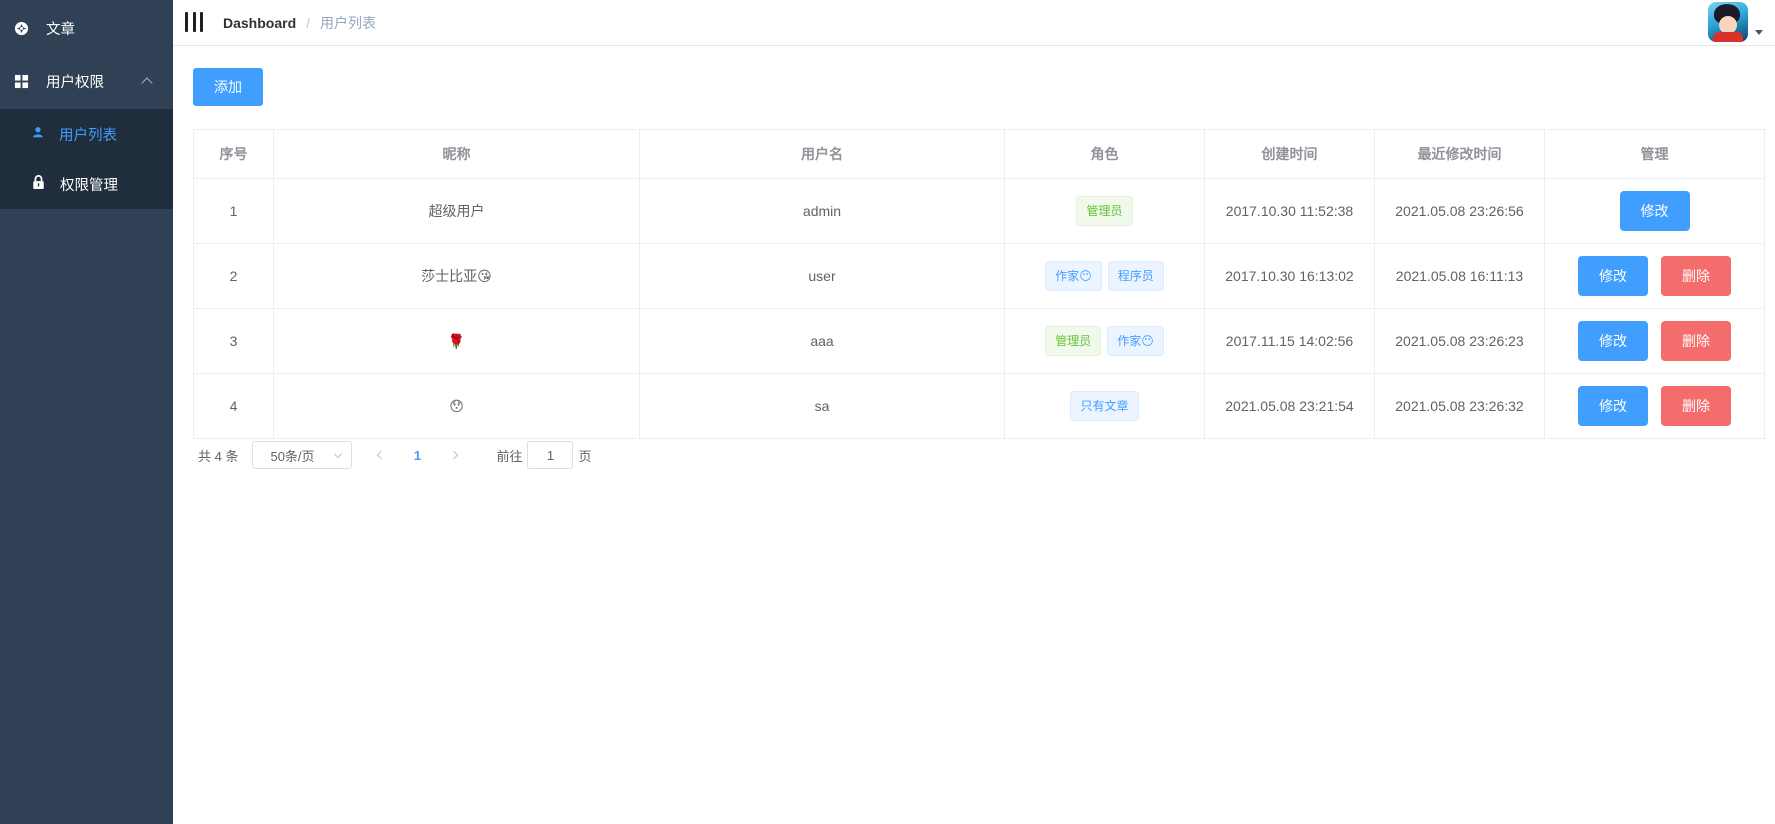  Describe the element at coordinates (822, 406) in the screenshot. I see `cell-username: sa` at that location.